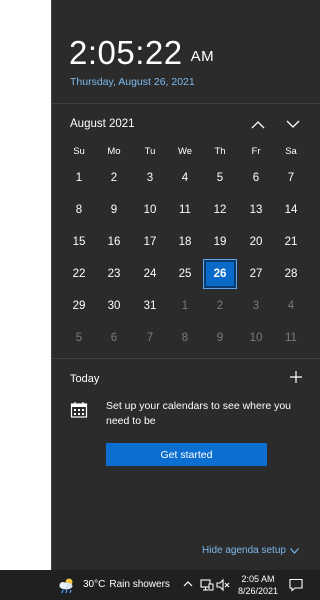 Image resolution: width=320 pixels, height=600 pixels. I want to click on hide-agenda-label: Hide agenda setup, so click(244, 550).